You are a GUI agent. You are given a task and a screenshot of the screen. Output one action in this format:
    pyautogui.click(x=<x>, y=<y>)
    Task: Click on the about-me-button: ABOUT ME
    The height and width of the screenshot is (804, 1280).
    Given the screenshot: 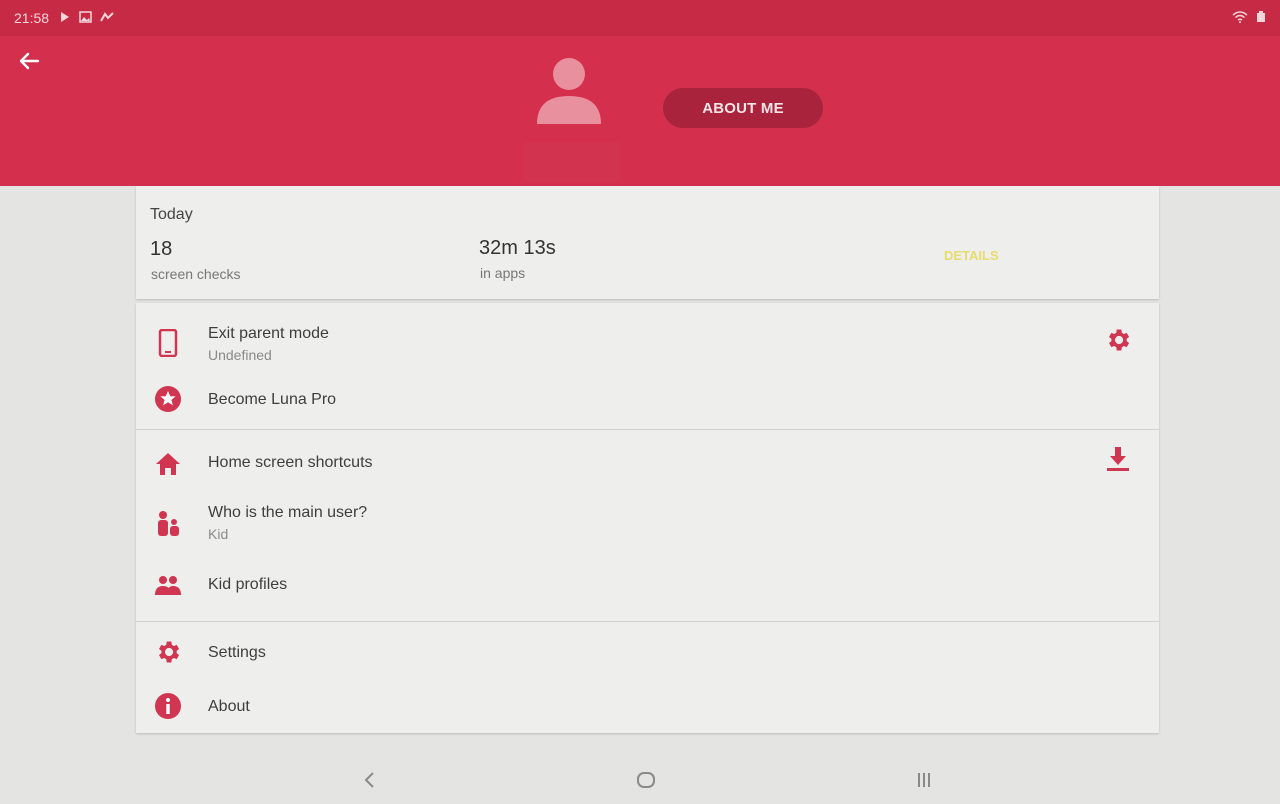 What is the action you would take?
    pyautogui.click(x=743, y=108)
    